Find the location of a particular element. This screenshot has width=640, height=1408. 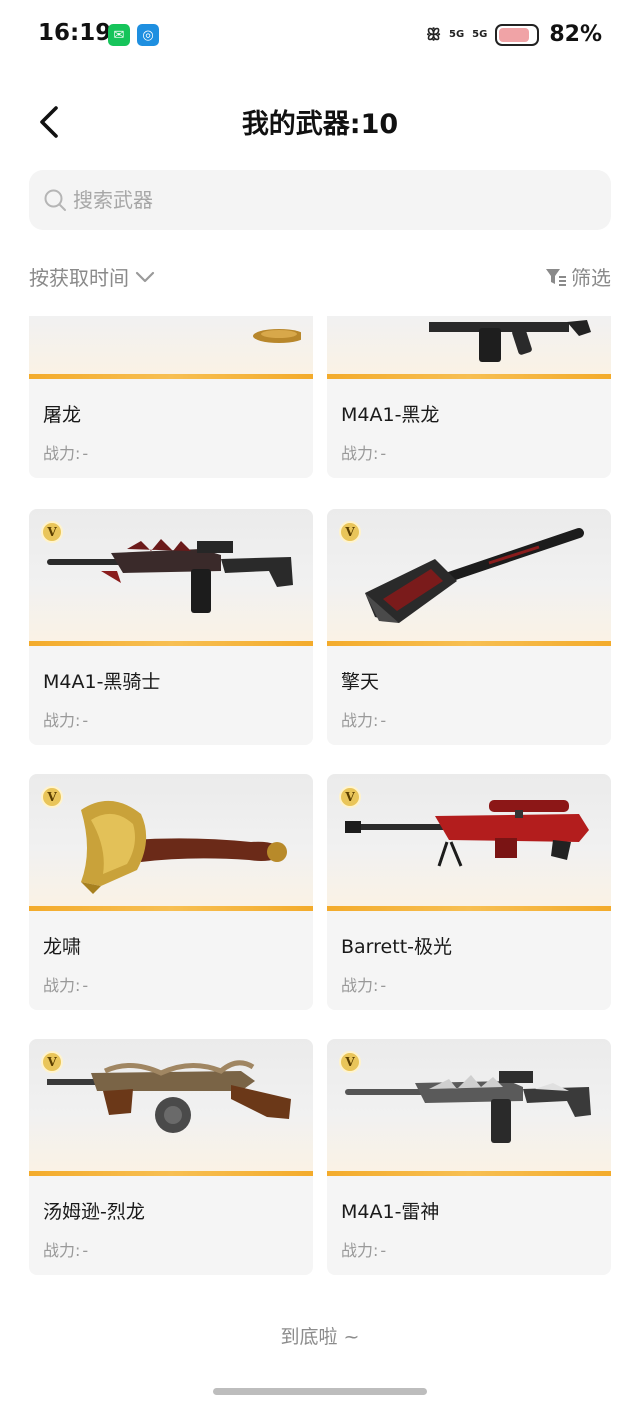

weapon-qingtian-image is located at coordinates (474, 575).